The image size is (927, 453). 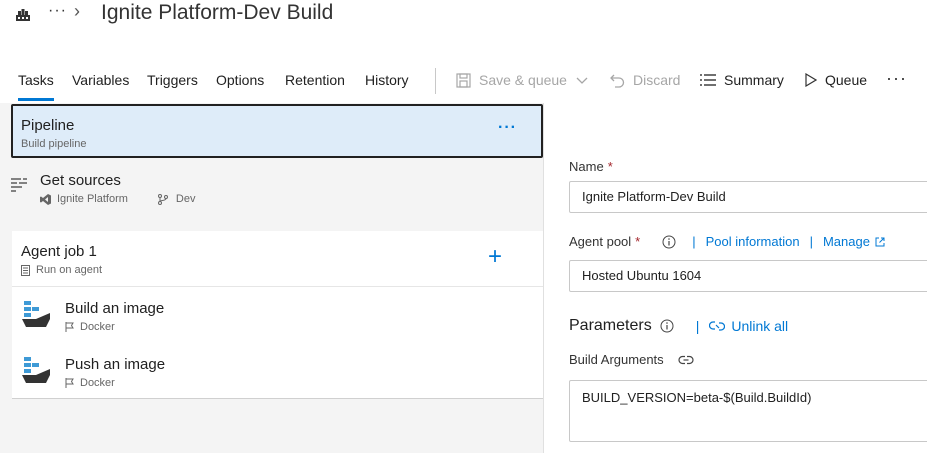 I want to click on list-icon, so click(x=708, y=80).